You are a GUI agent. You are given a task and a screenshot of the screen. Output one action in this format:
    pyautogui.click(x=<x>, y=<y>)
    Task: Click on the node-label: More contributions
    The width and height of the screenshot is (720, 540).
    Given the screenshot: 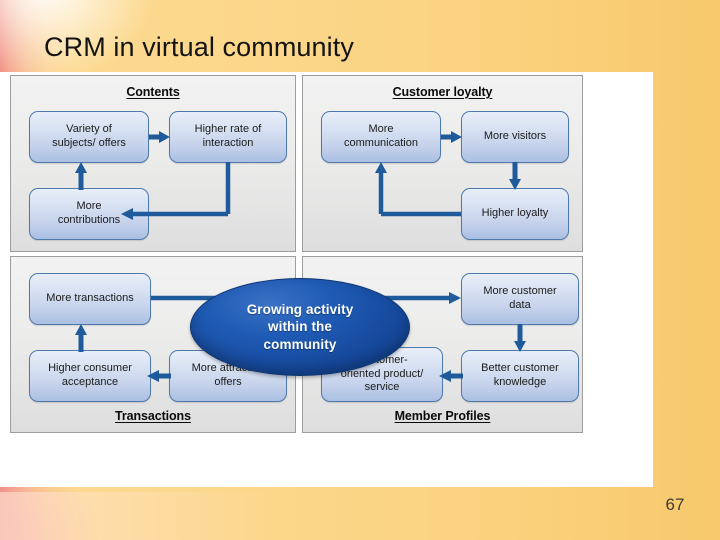 What is the action you would take?
    pyautogui.click(x=89, y=213)
    